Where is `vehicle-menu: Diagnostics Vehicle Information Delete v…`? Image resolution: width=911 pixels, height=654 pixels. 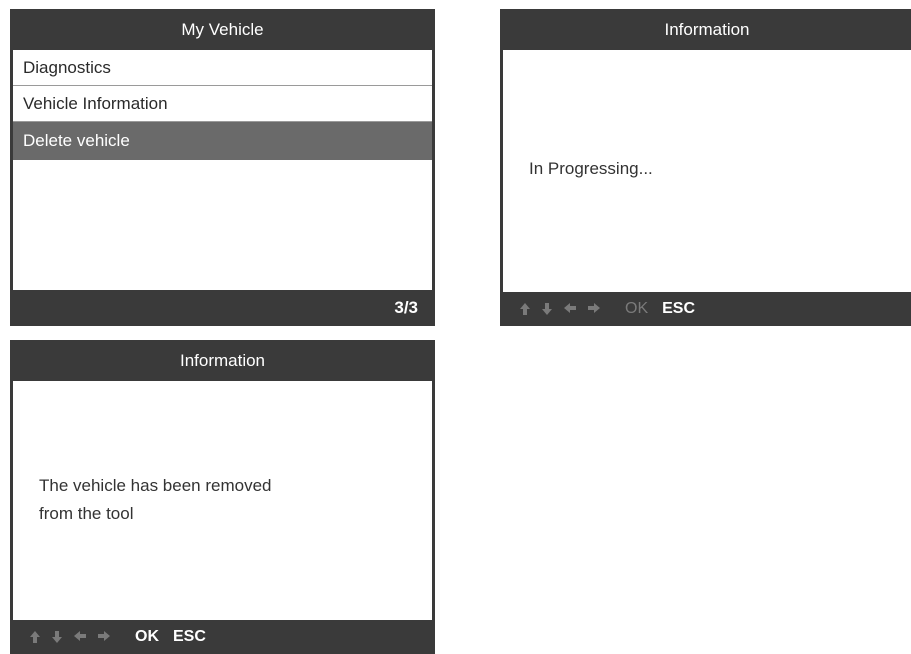
vehicle-menu: Diagnostics Vehicle Information Delete v… is located at coordinates (222, 105).